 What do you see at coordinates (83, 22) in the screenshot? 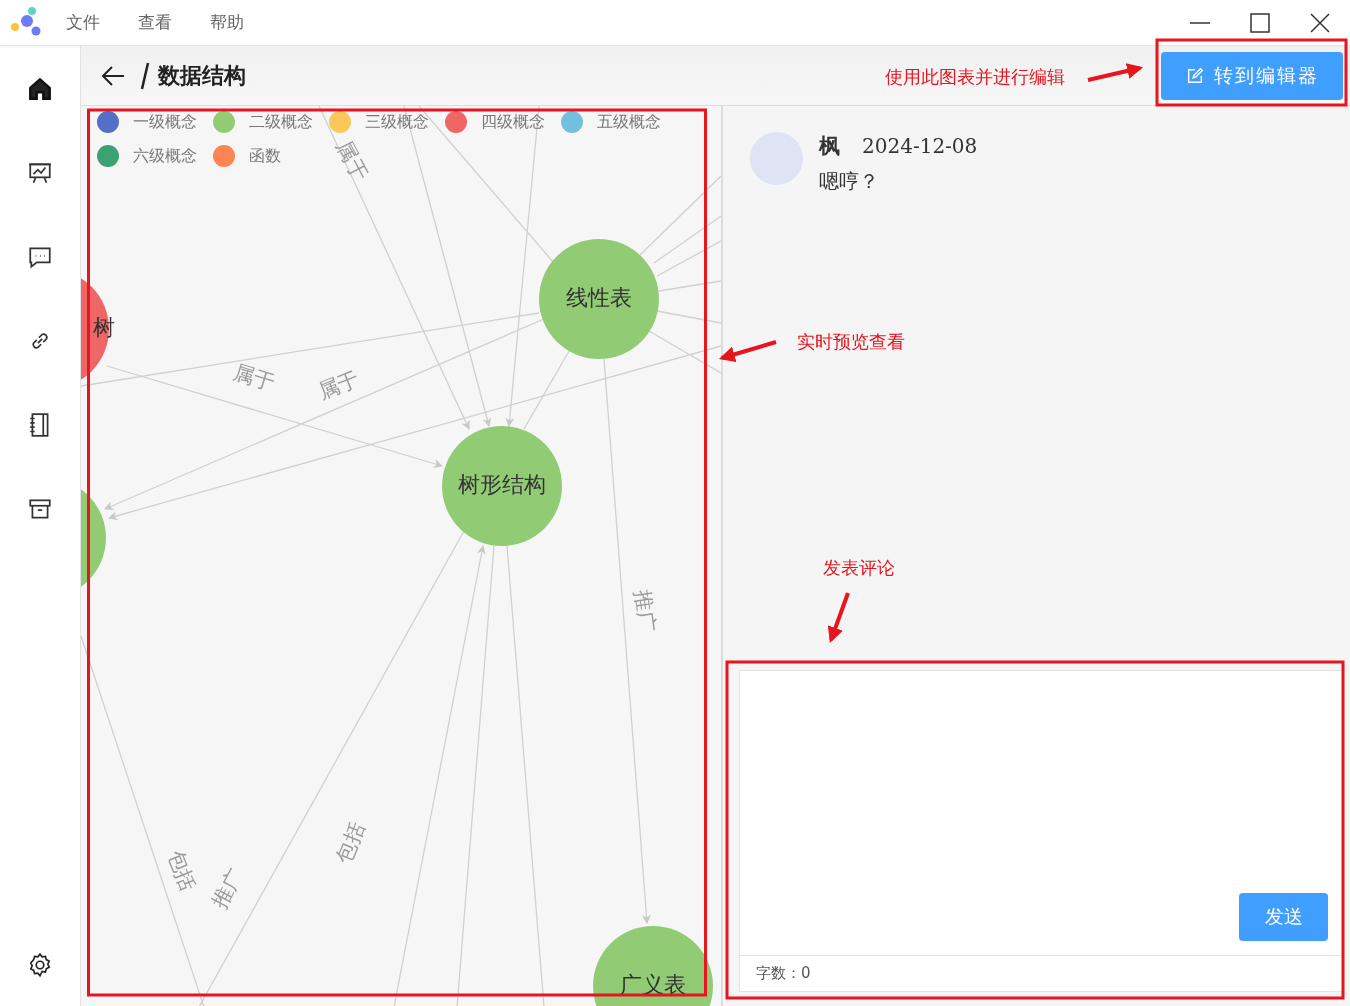
I see `menu-item: 文件` at bounding box center [83, 22].